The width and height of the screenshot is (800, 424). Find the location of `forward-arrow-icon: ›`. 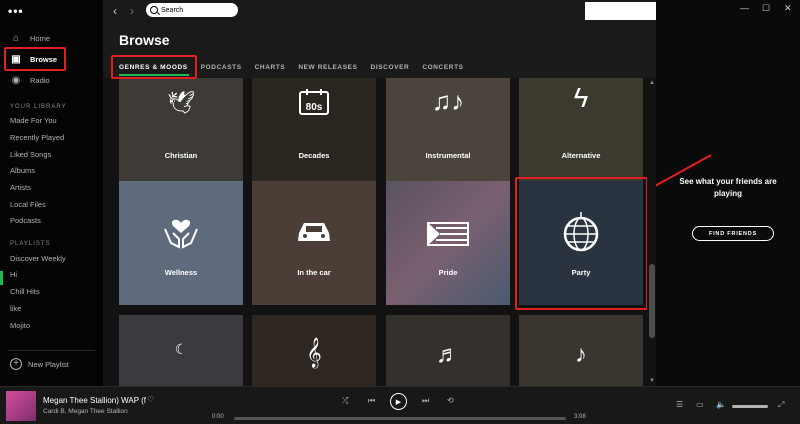

forward-arrow-icon: › is located at coordinates (132, 11).